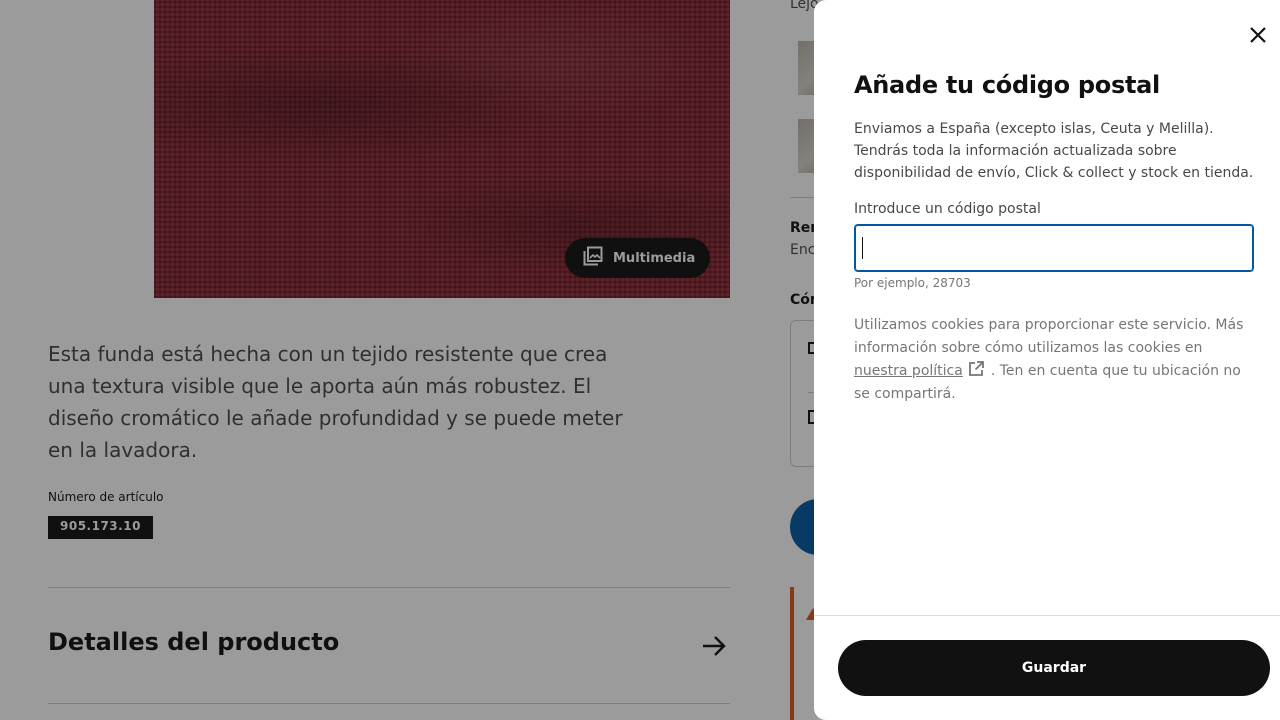  What do you see at coordinates (908, 371) in the screenshot?
I see `privacy-policy-link: nuestra política` at bounding box center [908, 371].